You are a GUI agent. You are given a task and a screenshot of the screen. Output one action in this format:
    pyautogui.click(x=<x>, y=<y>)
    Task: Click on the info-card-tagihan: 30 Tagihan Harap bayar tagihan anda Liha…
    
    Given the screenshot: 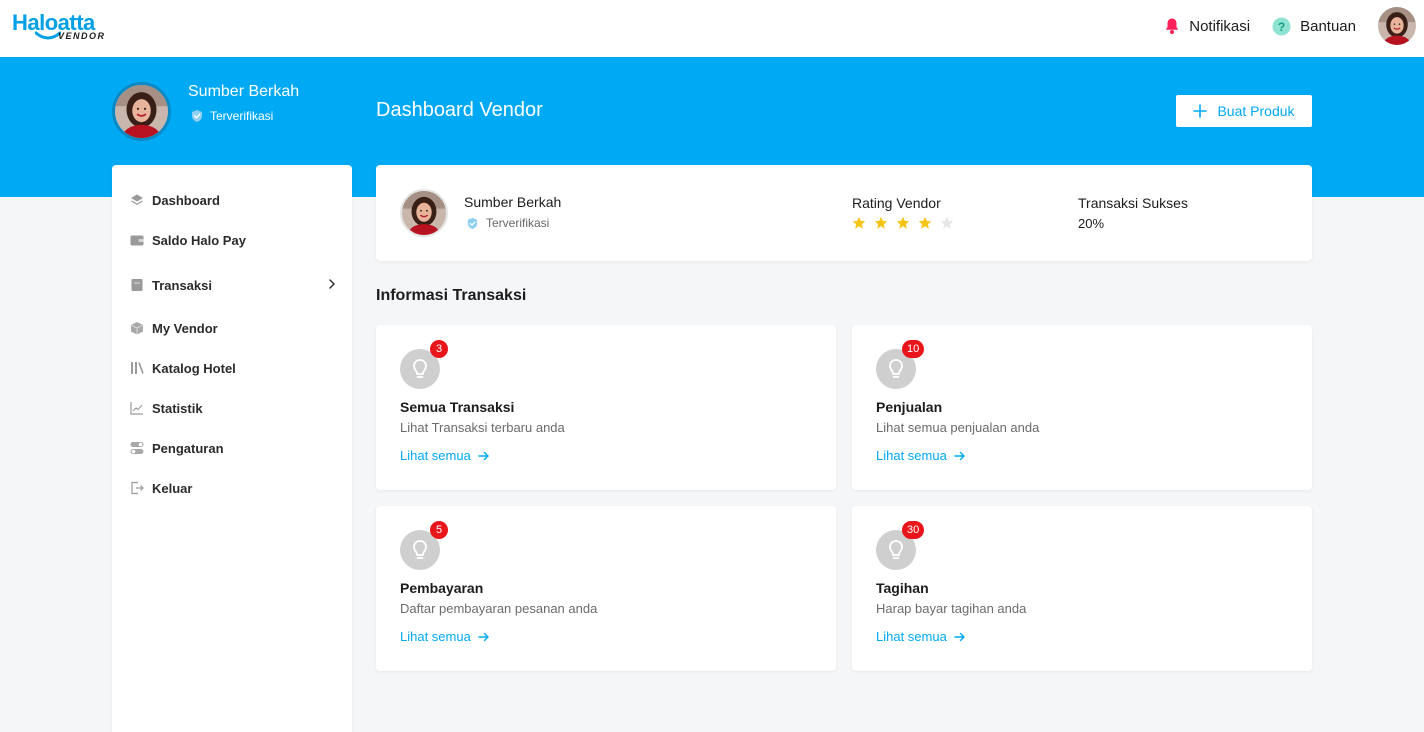 What is the action you would take?
    pyautogui.click(x=1082, y=588)
    